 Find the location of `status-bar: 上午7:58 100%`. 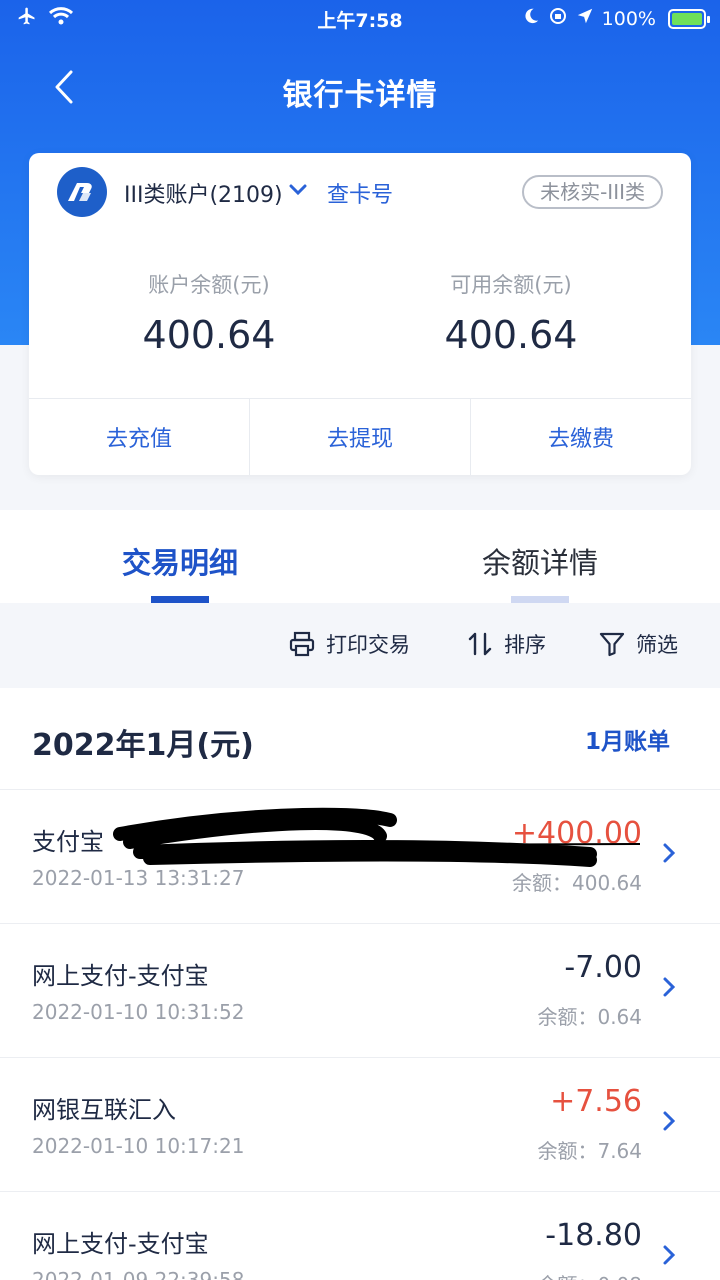

status-bar: 上午7:58 100% is located at coordinates (360, 19).